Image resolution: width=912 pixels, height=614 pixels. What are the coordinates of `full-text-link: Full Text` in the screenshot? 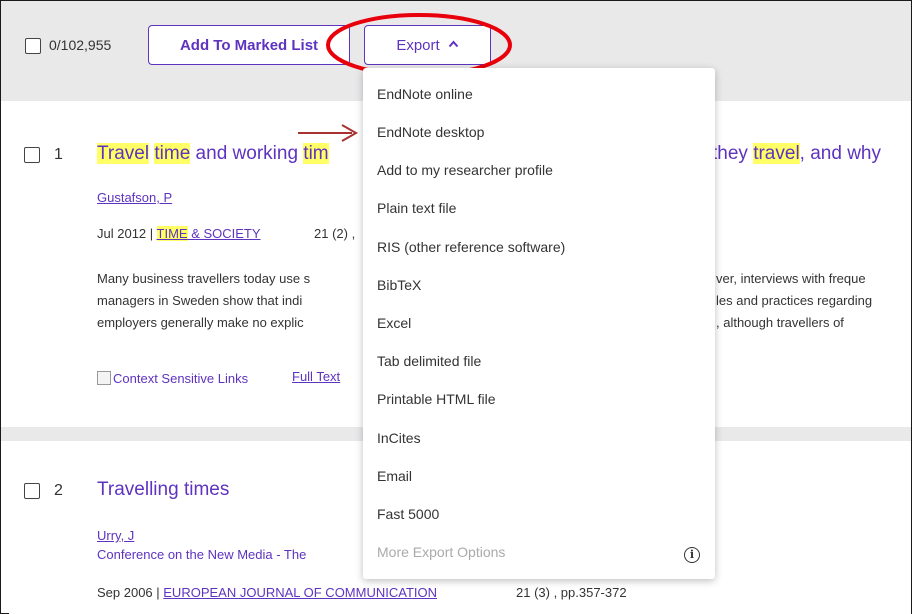 It's located at (316, 376).